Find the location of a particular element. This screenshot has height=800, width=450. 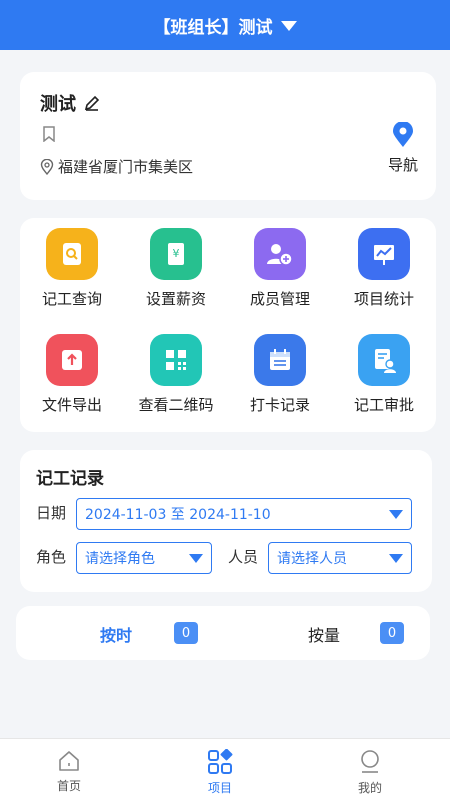

approve-icon is located at coordinates (384, 360).